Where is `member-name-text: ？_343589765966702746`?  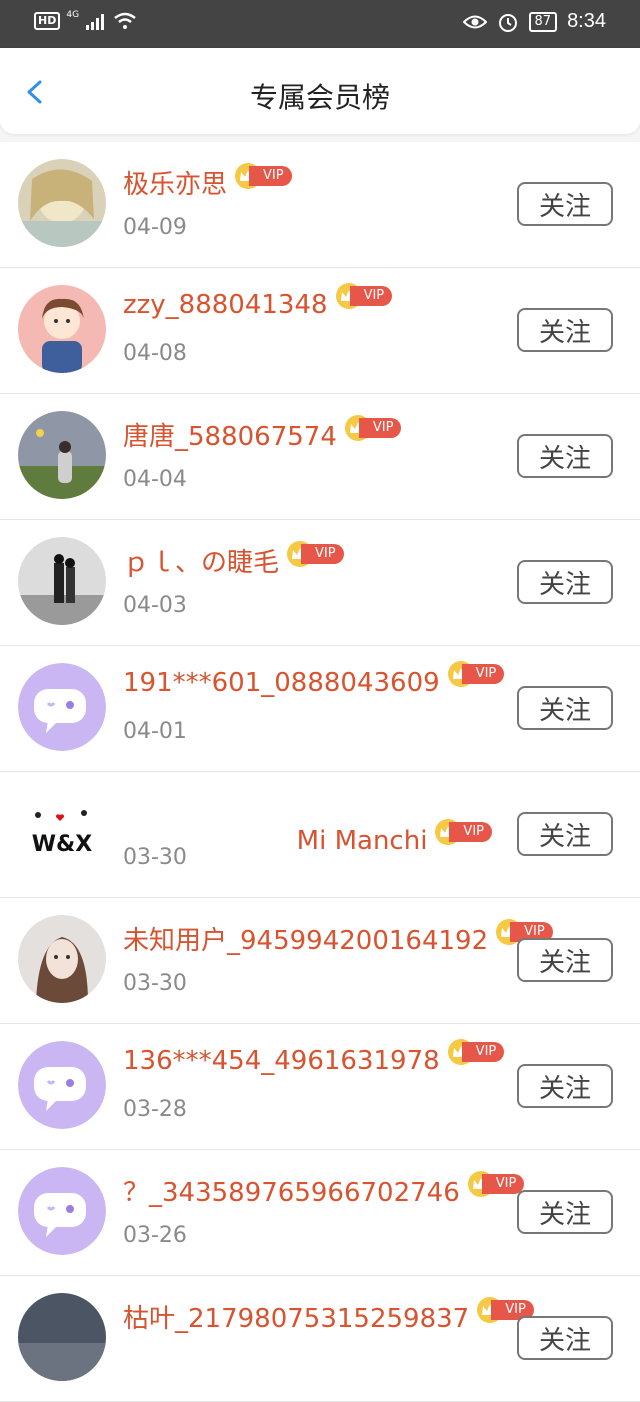
member-name-text: ？_343589765966702746 is located at coordinates (291, 1193).